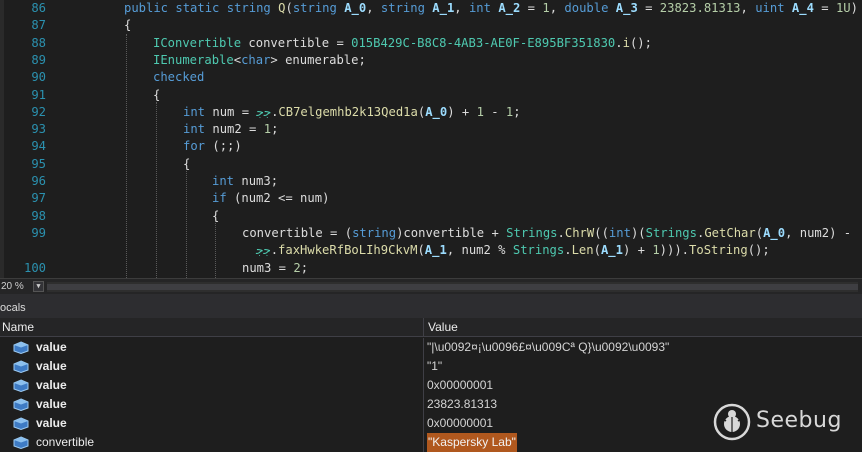 The height and width of the screenshot is (452, 862). I want to click on code-text: checked, so click(178, 77).